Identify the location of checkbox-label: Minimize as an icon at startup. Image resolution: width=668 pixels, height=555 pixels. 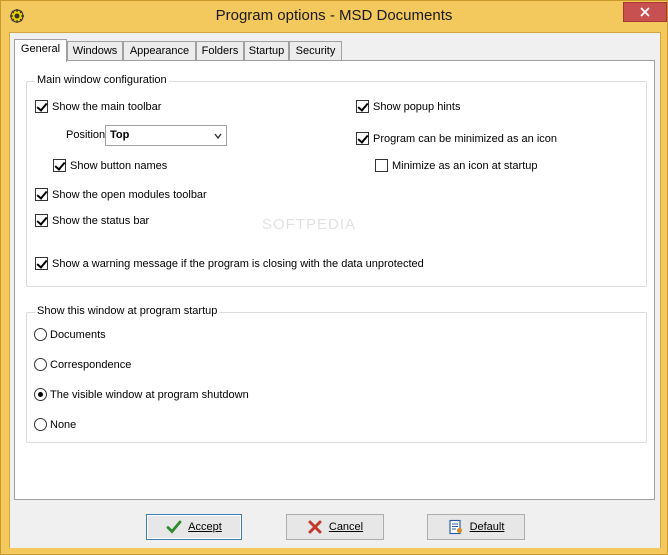
(465, 165).